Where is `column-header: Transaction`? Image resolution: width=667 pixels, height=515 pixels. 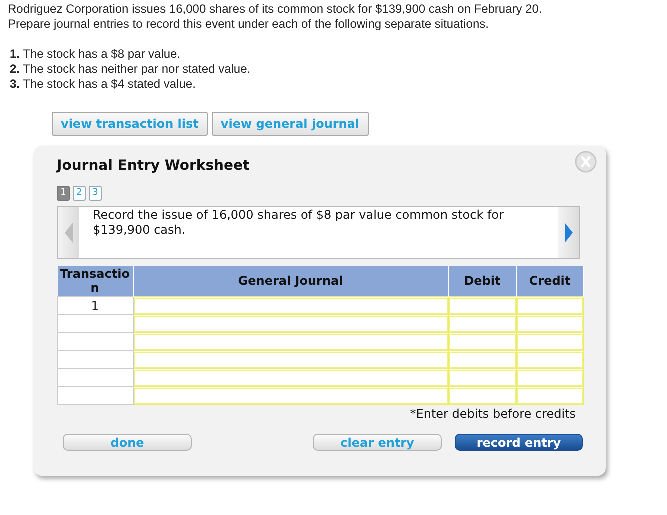 column-header: Transaction is located at coordinates (95, 281).